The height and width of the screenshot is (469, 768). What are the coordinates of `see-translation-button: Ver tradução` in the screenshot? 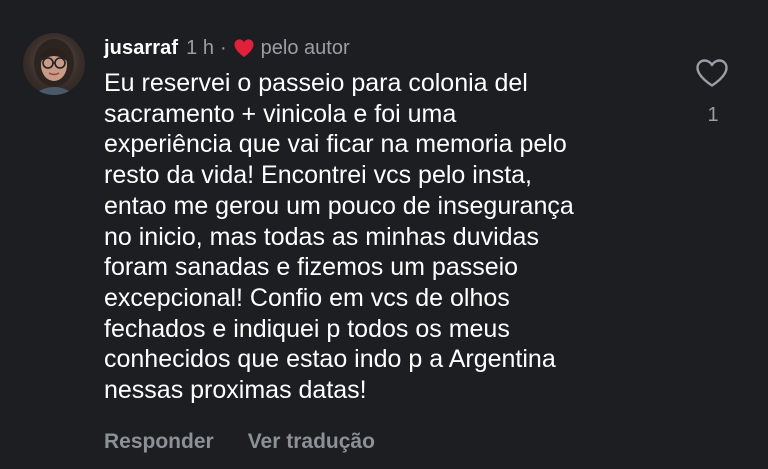 It's located at (311, 442).